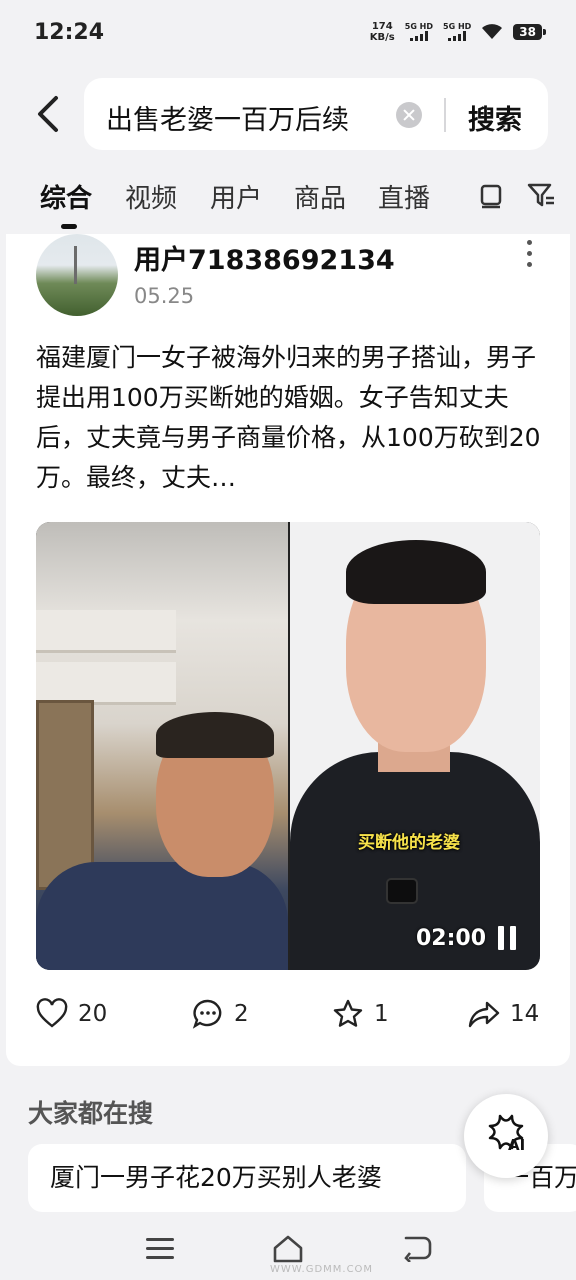  I want to click on ai-assistant-button: AI, so click(506, 1136).